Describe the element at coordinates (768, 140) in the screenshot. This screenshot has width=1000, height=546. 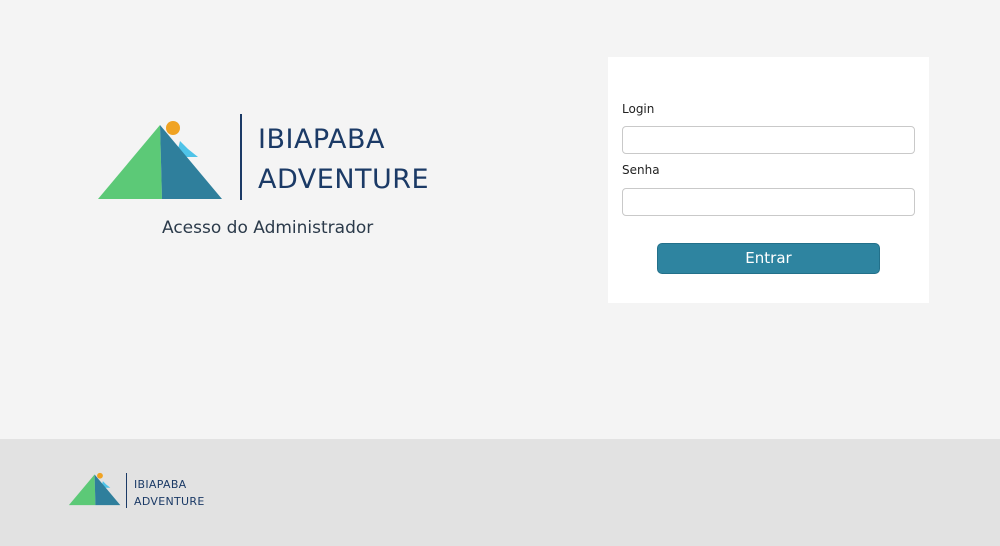
I see `login-input` at that location.